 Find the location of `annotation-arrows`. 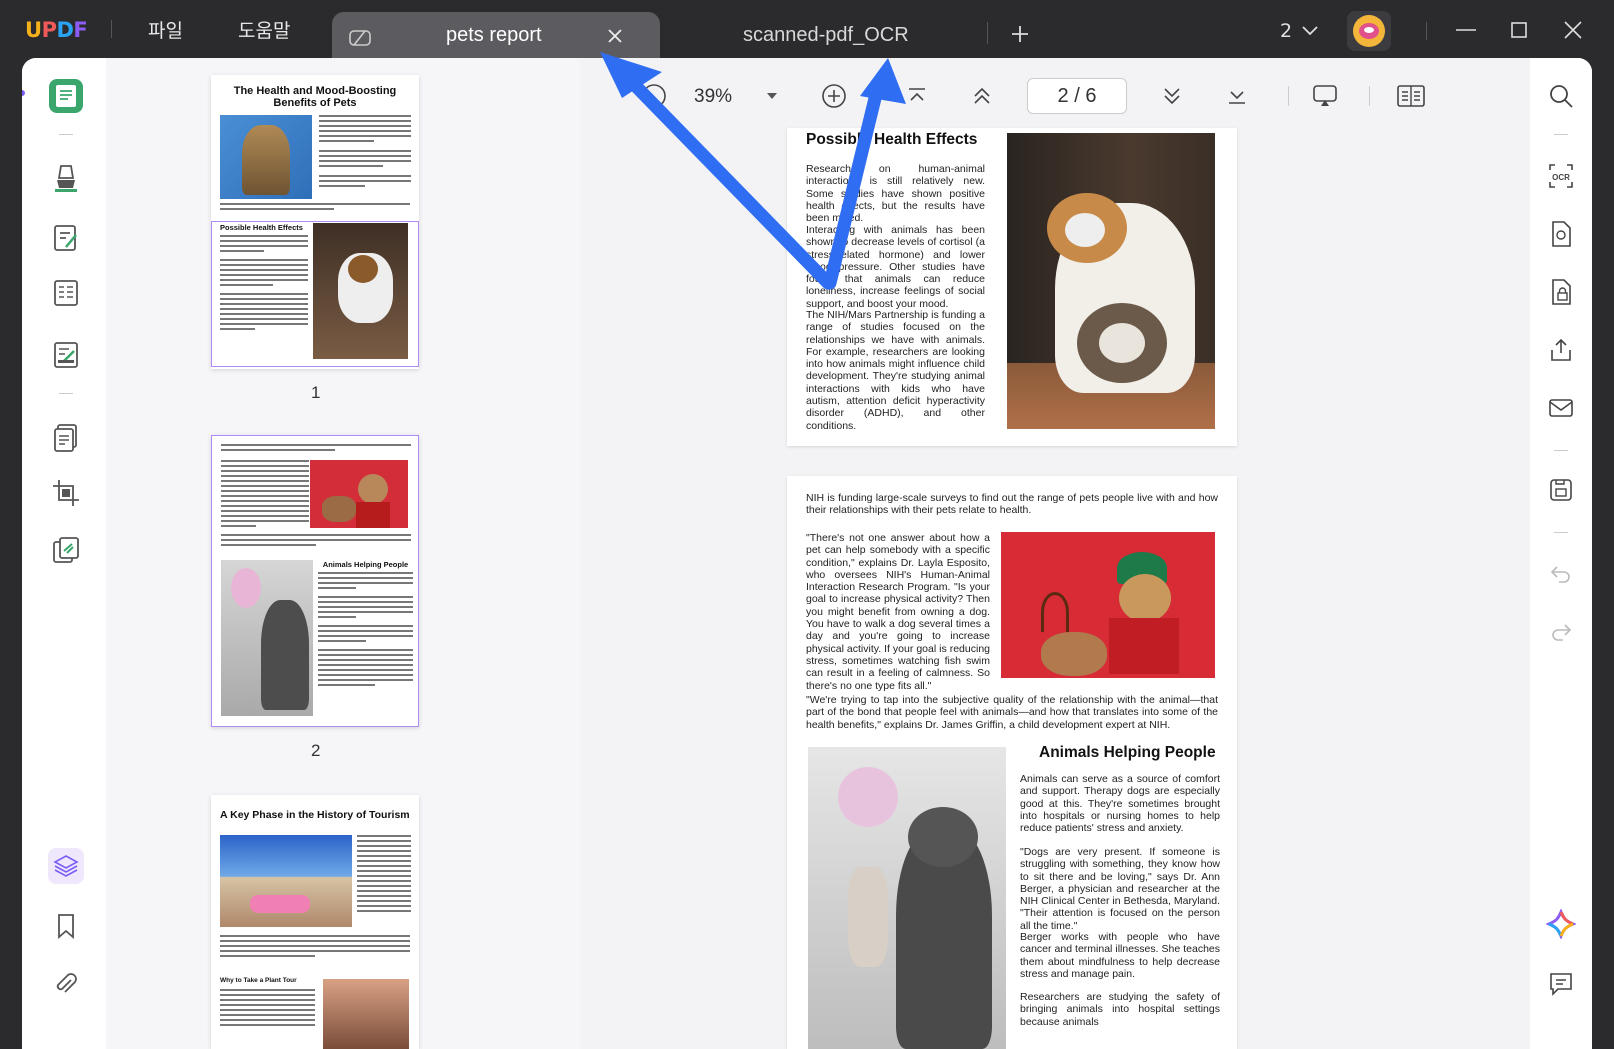

annotation-arrows is located at coordinates (753, 171).